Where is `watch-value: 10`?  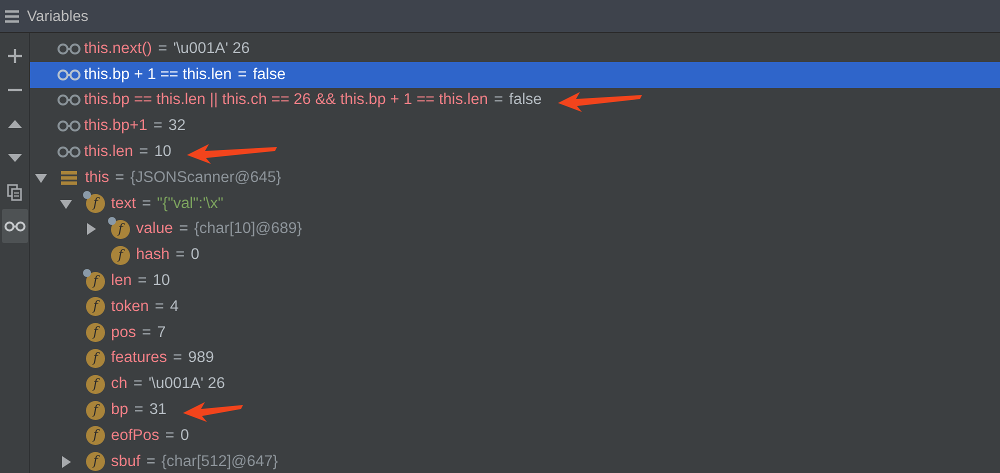
watch-value: 10 is located at coordinates (163, 152).